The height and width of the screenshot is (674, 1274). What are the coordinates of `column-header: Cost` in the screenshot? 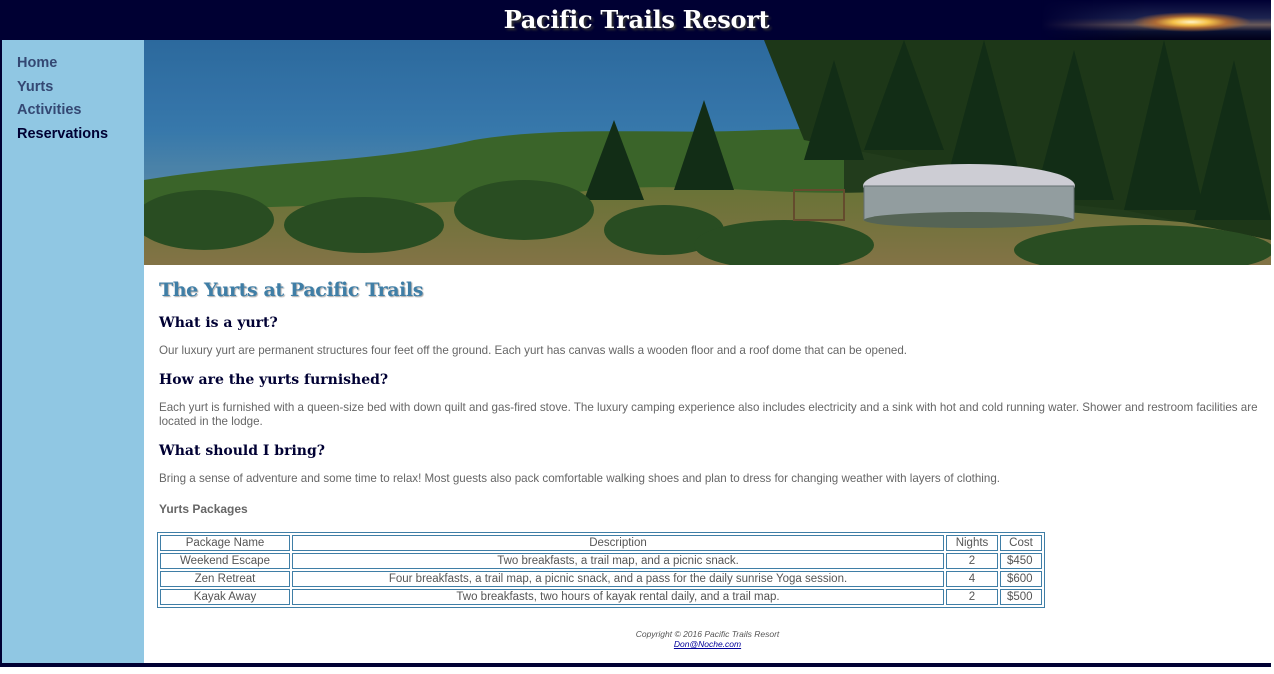 It's located at (1021, 543).